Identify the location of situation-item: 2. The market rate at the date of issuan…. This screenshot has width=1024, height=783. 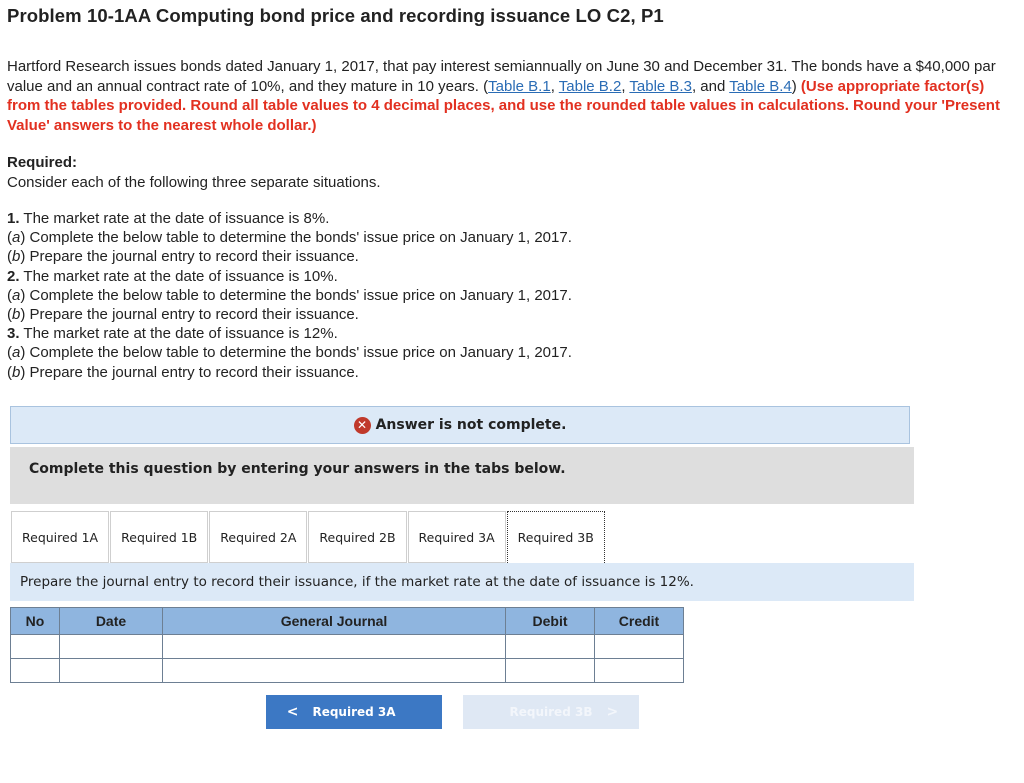
(289, 276).